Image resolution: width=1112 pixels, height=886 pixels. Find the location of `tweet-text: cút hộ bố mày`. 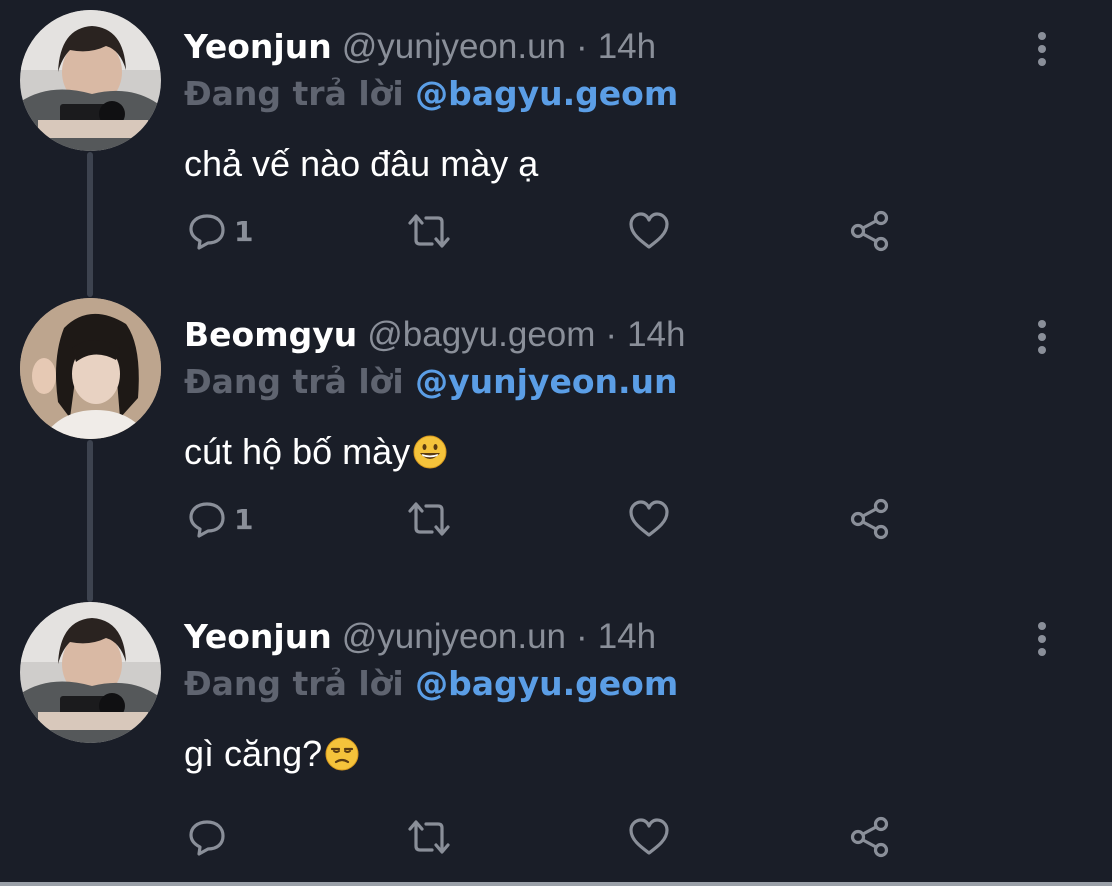

tweet-text: cút hộ bố mày is located at coordinates (316, 452).